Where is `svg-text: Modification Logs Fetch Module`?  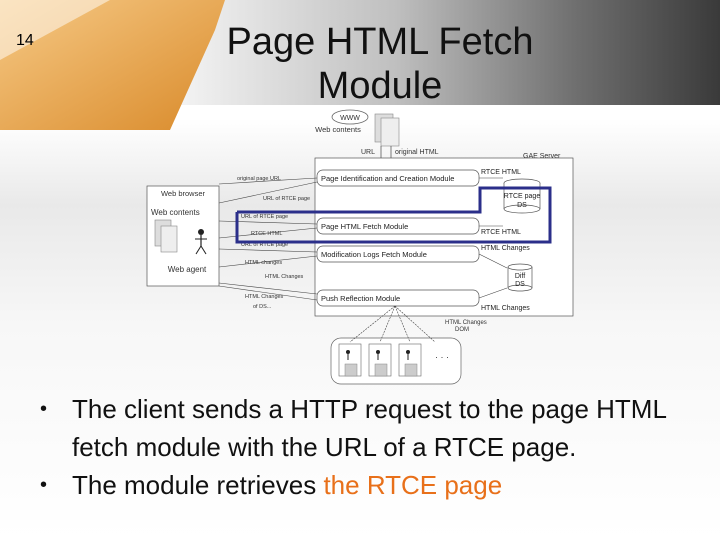
svg-text: Modification Logs Fetch Module is located at coordinates (374, 254).